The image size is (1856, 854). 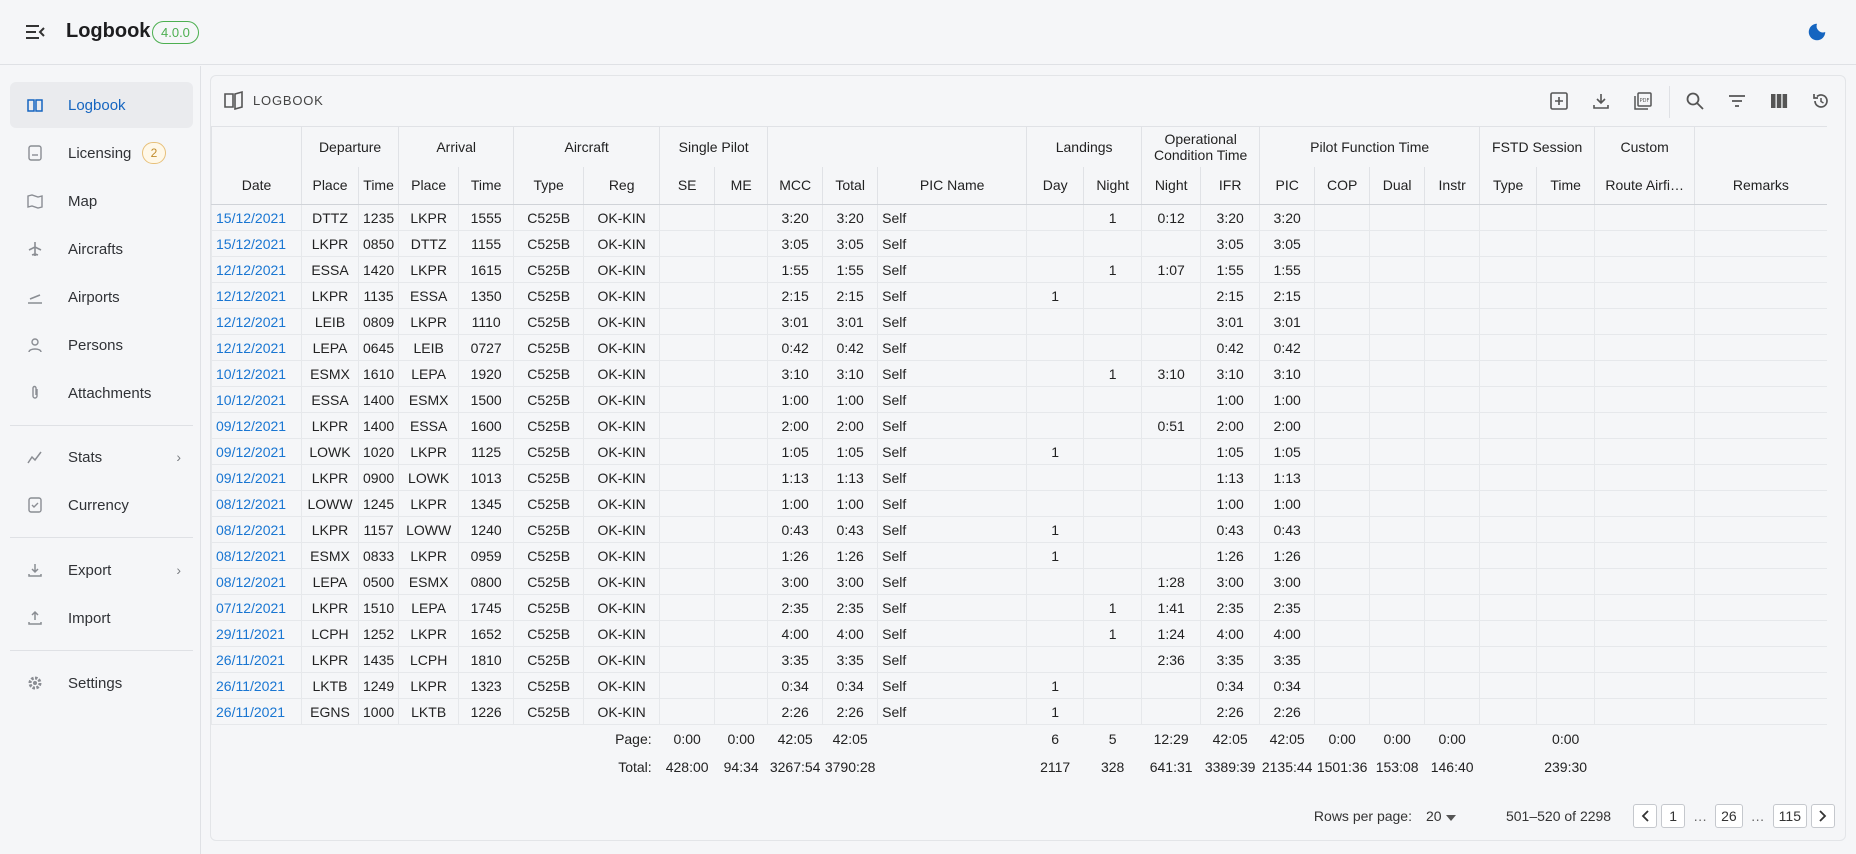 I want to click on column-header: IFR, so click(x=1230, y=185).